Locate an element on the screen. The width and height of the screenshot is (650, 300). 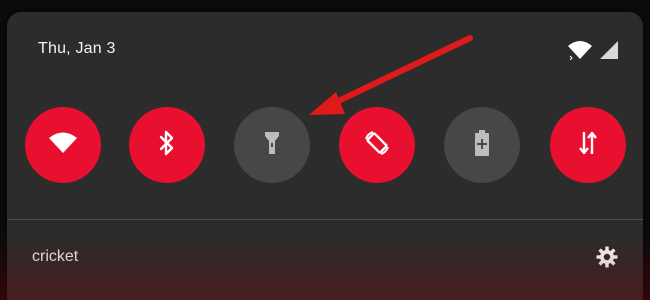
tile-mobile-data is located at coordinates (588, 145).